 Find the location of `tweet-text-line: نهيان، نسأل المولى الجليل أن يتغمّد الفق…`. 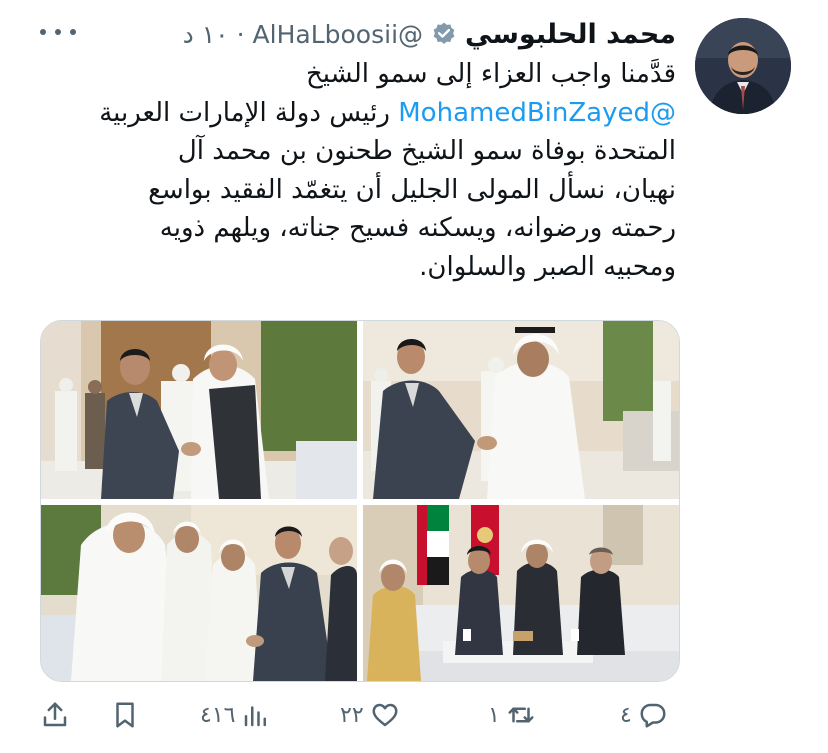

tweet-text-line: نهيان، نسأل المولى الجليل أن يتغمّد الفق… is located at coordinates (412, 189).